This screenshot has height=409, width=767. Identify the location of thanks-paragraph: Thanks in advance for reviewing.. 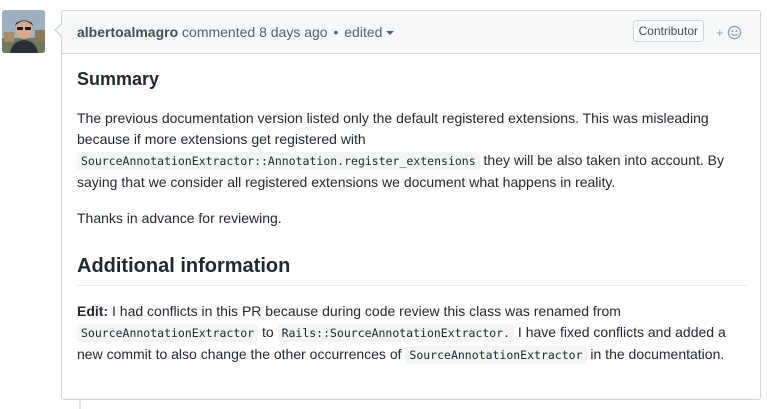
(179, 218).